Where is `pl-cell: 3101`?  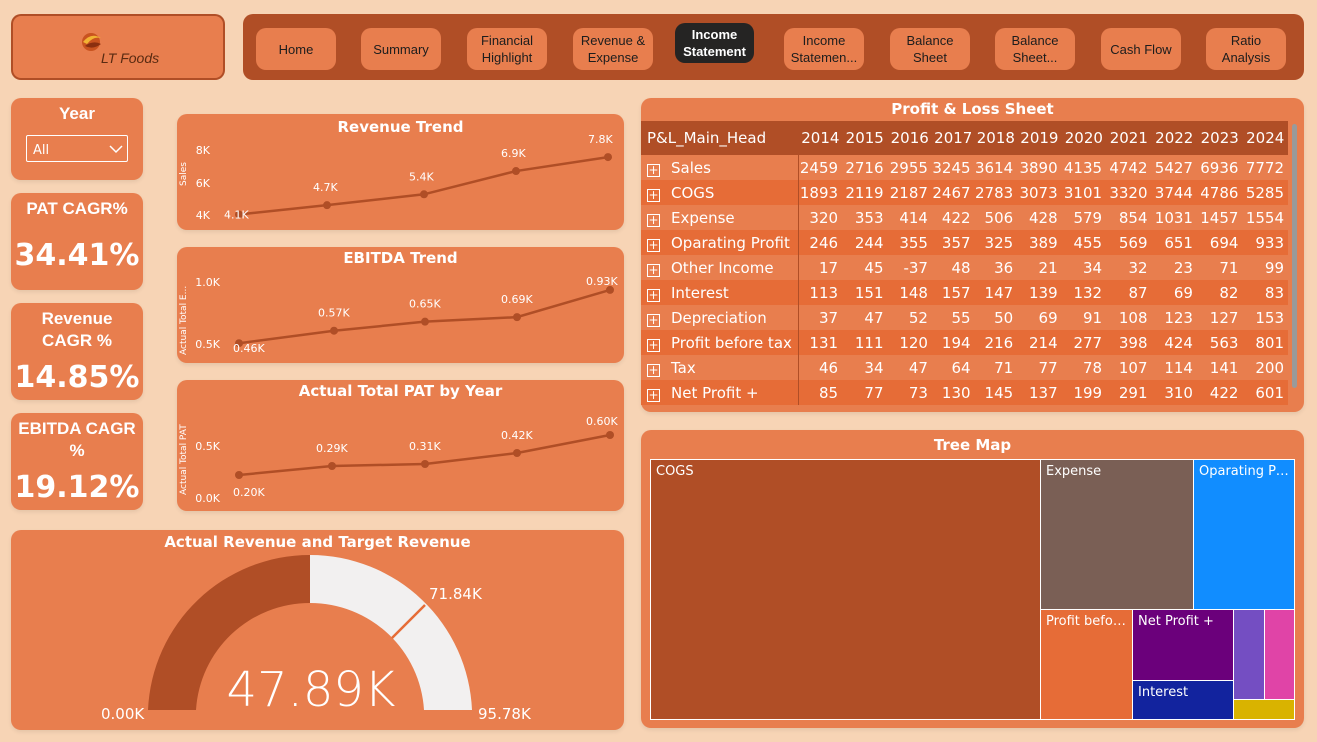
pl-cell: 3101 is located at coordinates (1083, 192).